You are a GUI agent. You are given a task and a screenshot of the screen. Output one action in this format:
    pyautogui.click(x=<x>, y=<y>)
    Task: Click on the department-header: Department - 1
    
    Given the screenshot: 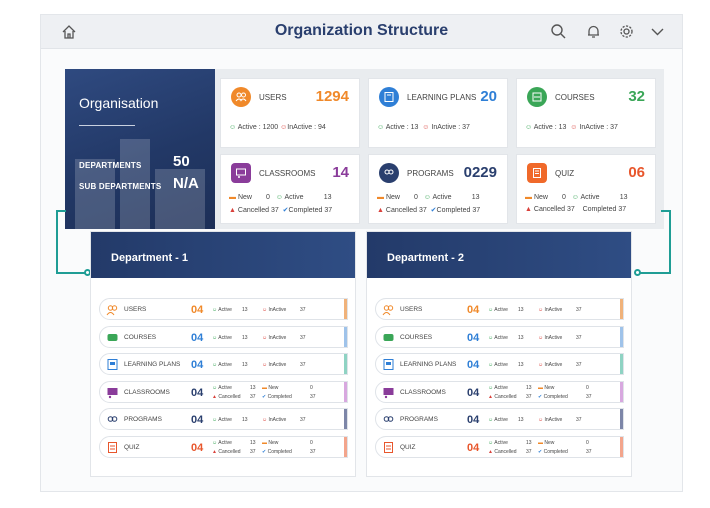 What is the action you would take?
    pyautogui.click(x=223, y=255)
    